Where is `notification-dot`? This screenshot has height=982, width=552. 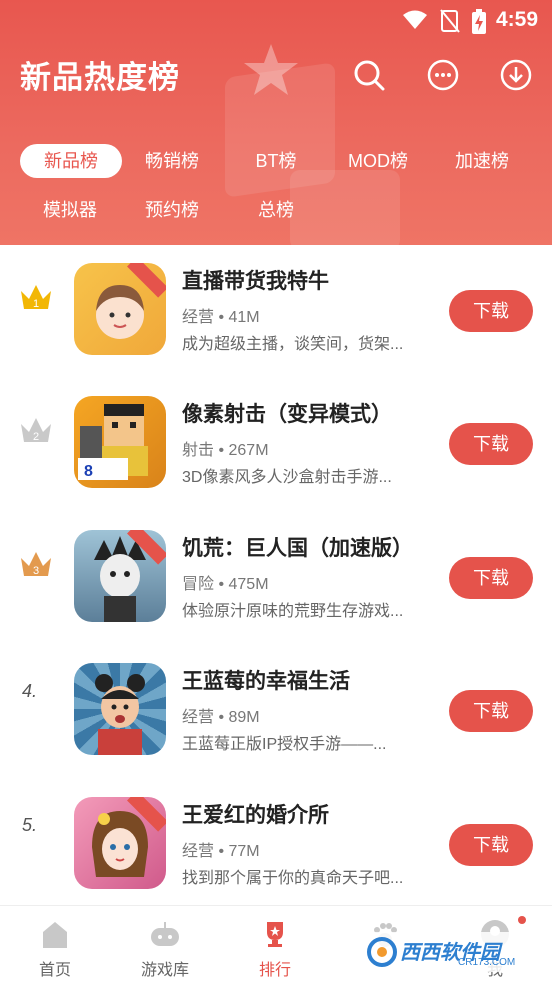
notification-dot is located at coordinates (522, 920).